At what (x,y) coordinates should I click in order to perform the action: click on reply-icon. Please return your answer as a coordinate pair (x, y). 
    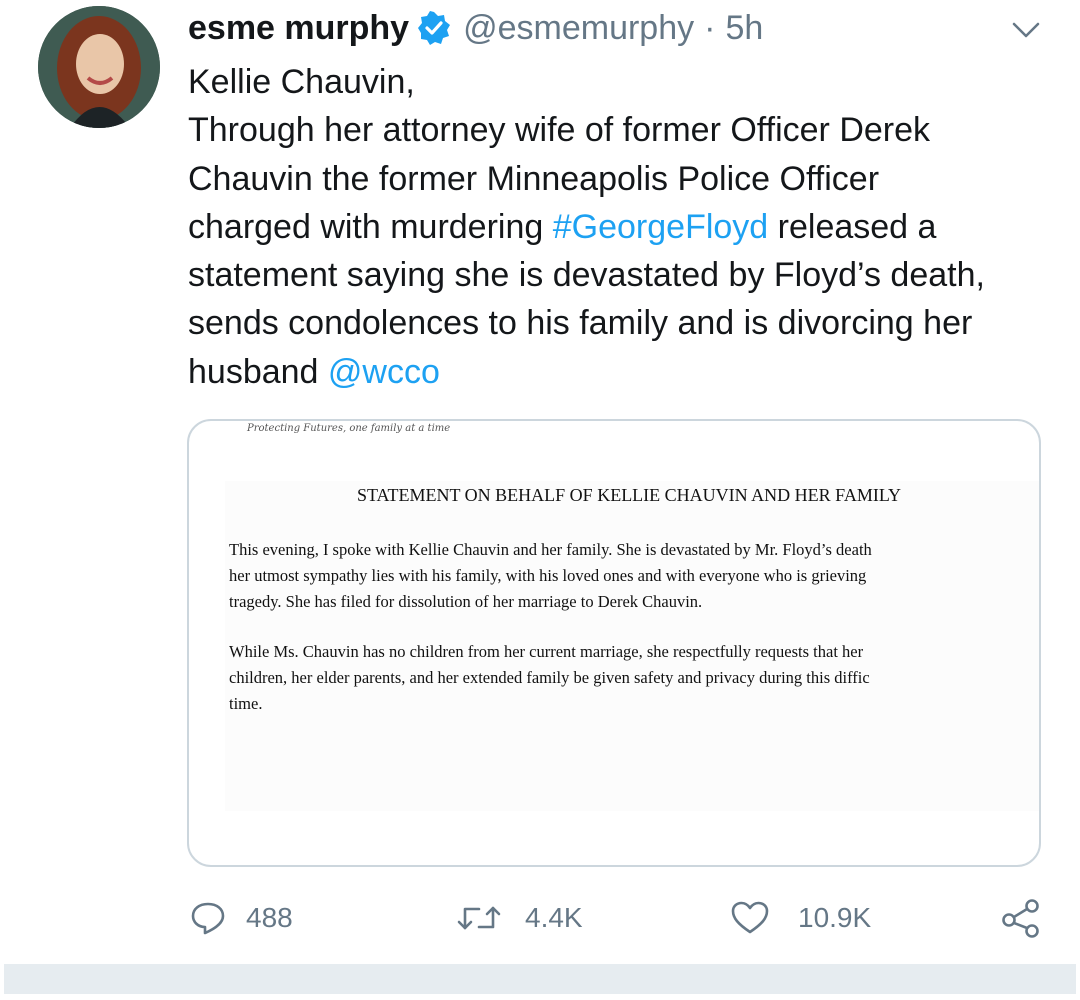
    Looking at the image, I should click on (208, 918).